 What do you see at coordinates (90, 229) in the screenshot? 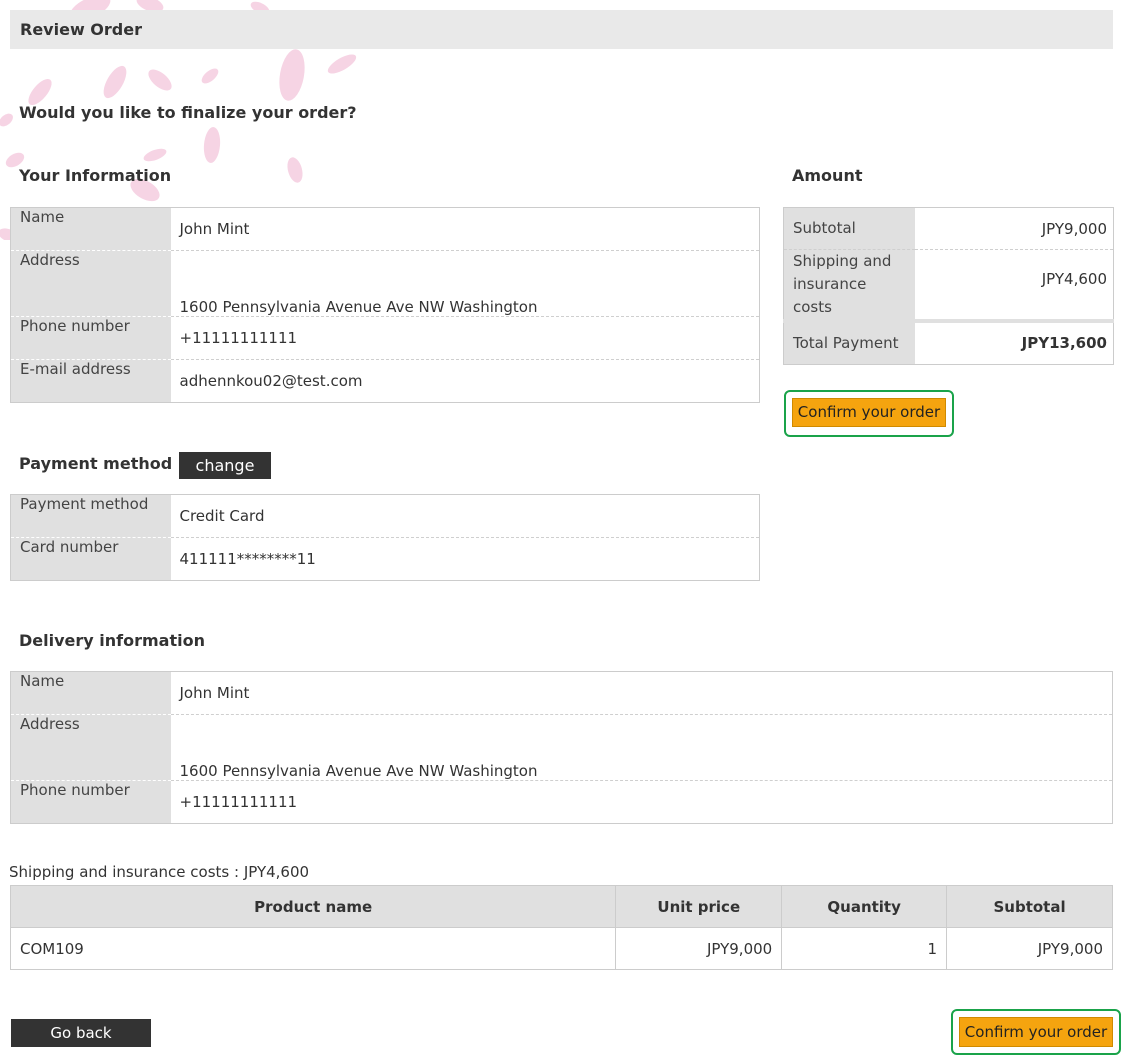
I see `info-label-name: Name` at bounding box center [90, 229].